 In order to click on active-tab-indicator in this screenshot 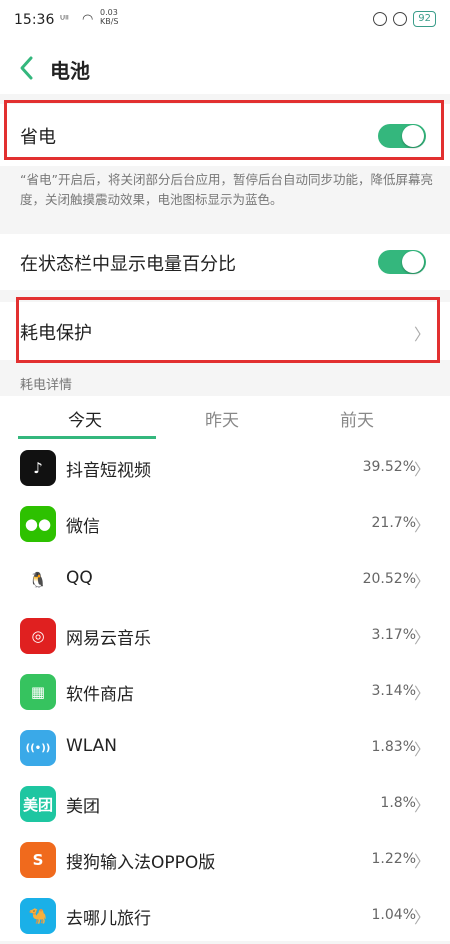, I will do `click(87, 437)`.